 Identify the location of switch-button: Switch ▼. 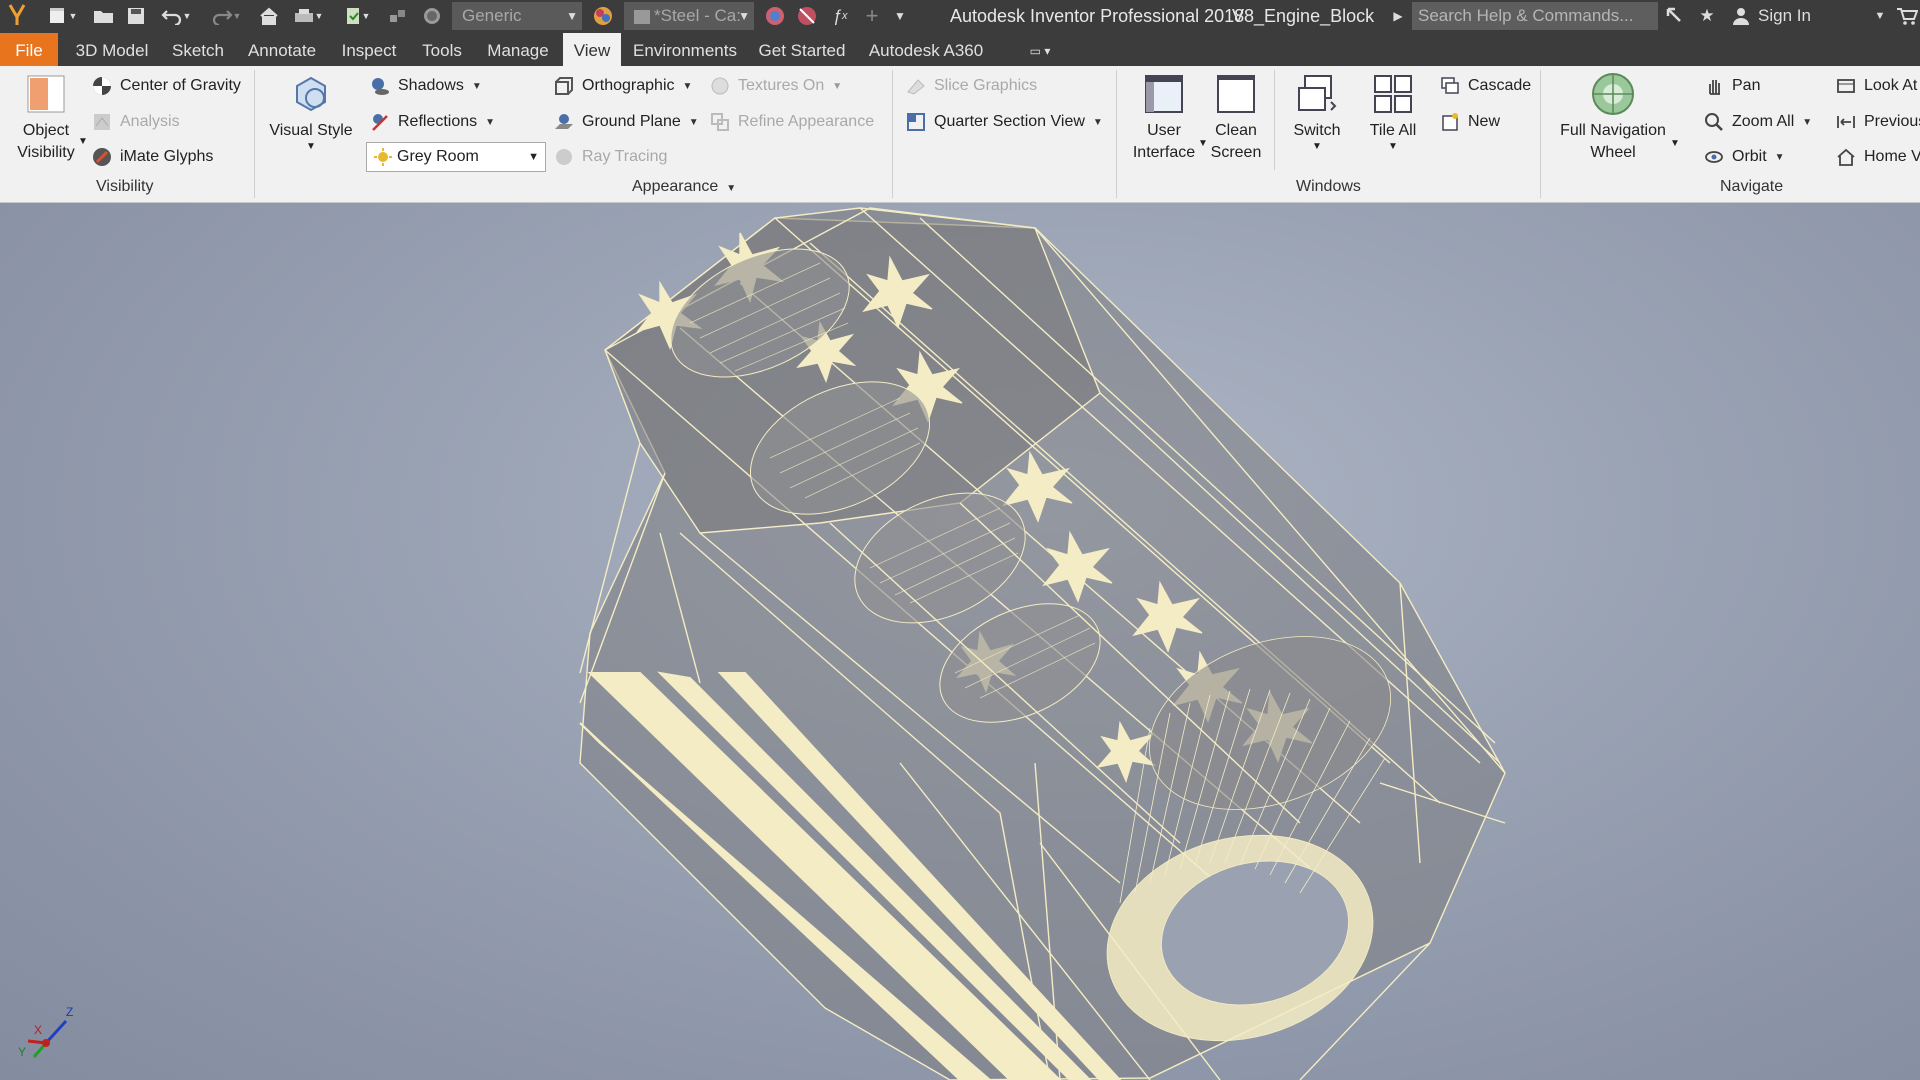
(1317, 112).